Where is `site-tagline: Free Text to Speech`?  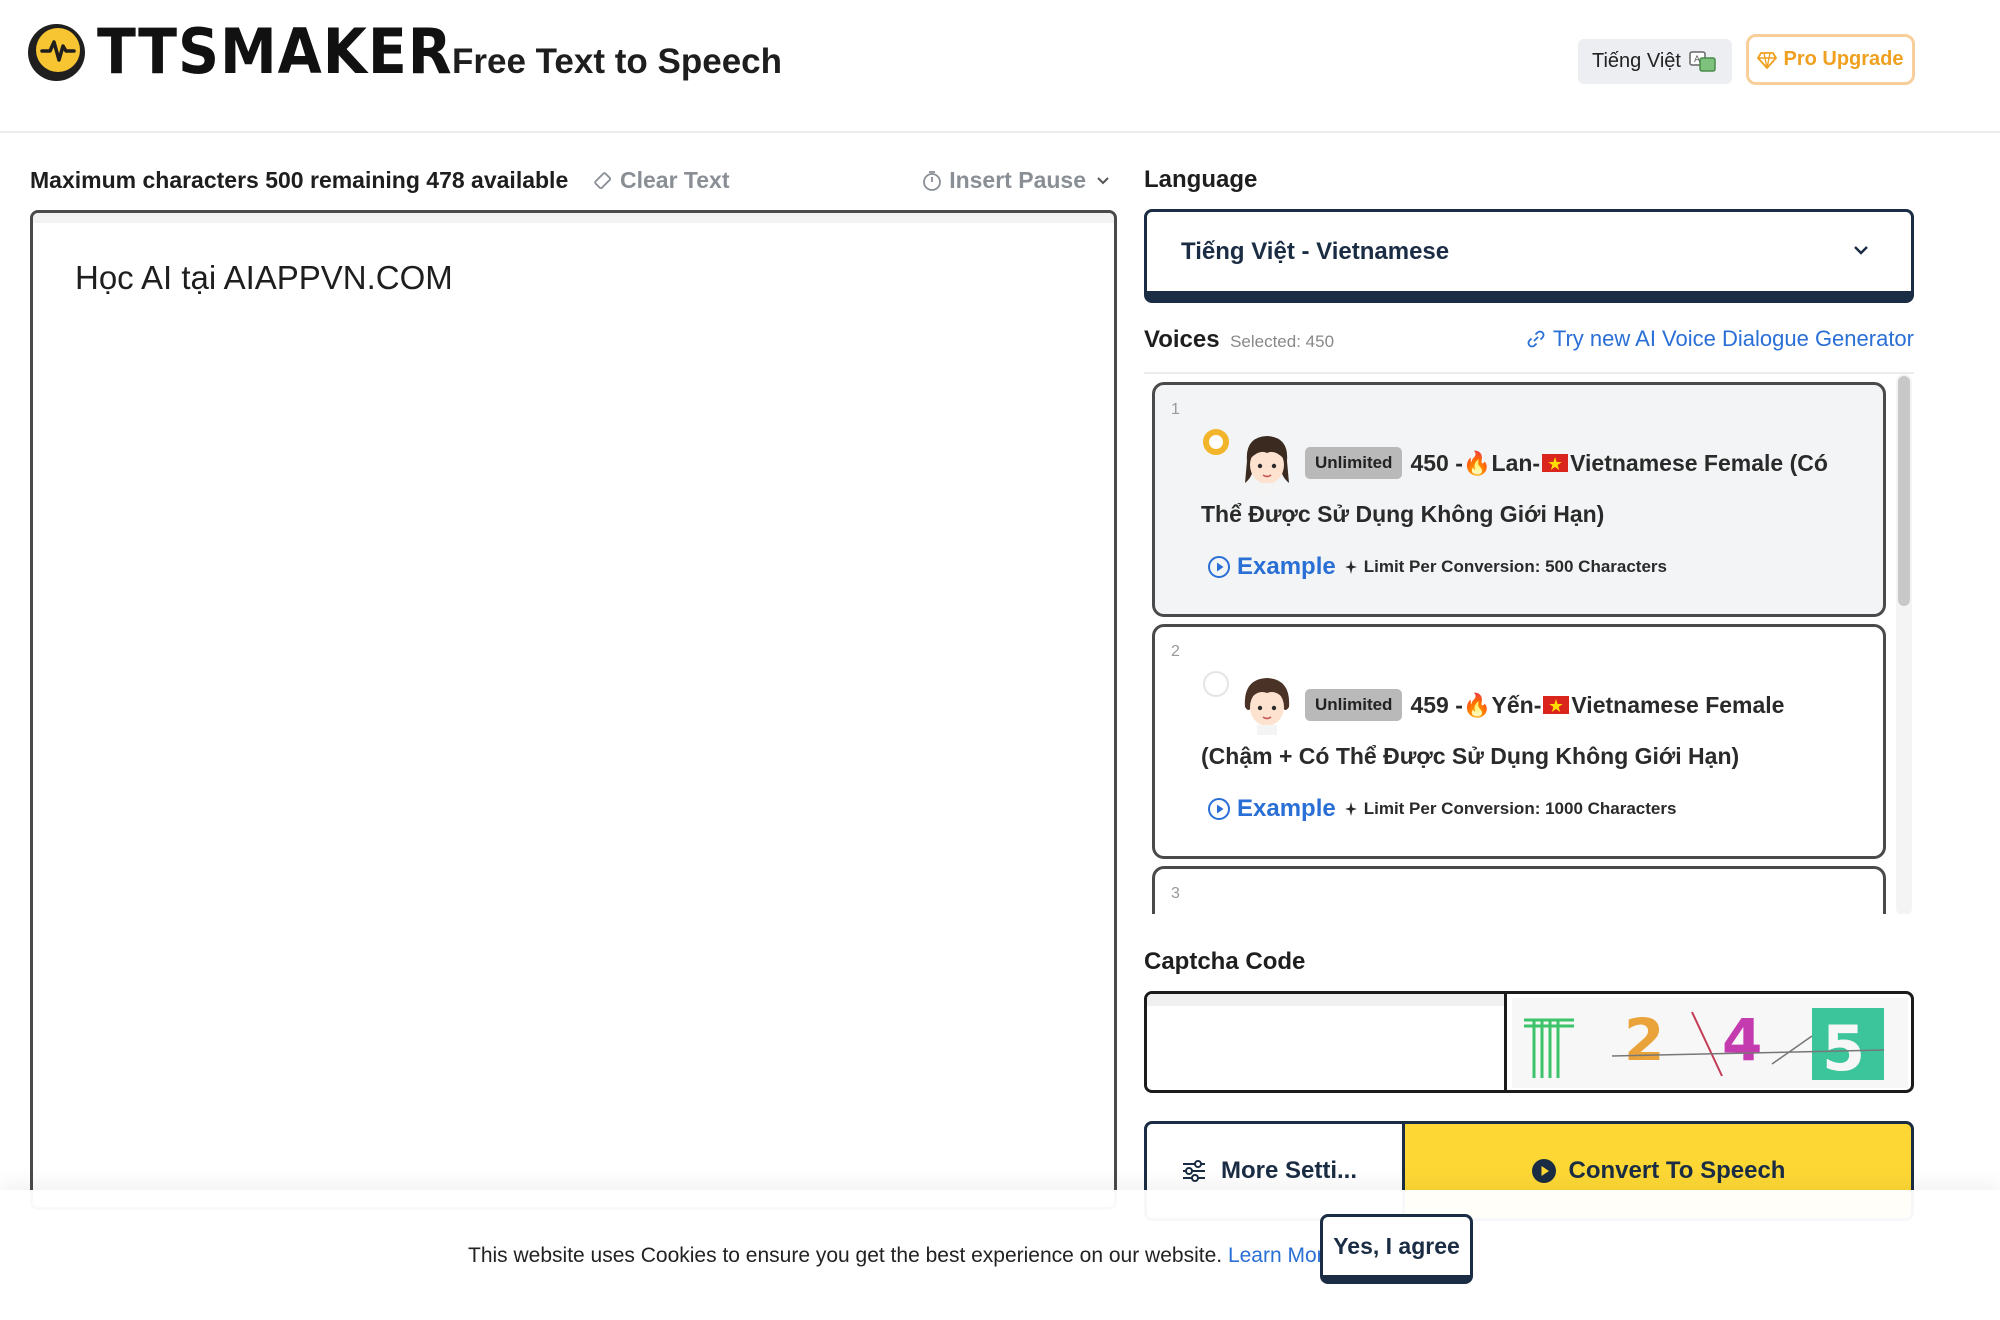 site-tagline: Free Text to Speech is located at coordinates (617, 61).